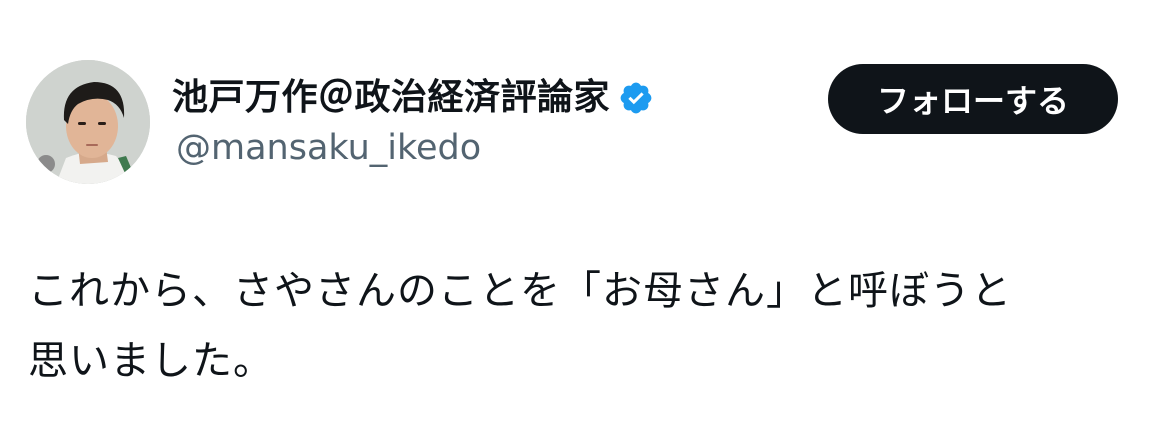 This screenshot has height=447, width=1169. I want to click on avatar, so click(88, 122).